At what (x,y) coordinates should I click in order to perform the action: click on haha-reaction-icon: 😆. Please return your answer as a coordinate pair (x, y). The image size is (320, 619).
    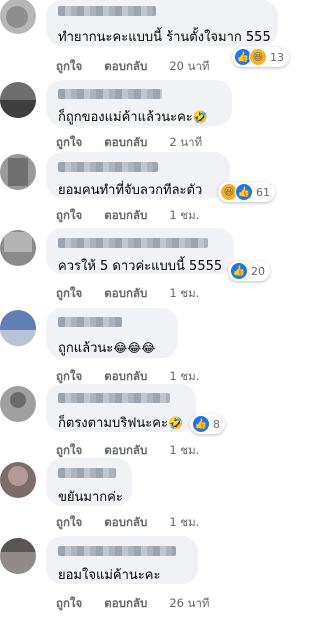
    Looking at the image, I should click on (258, 57).